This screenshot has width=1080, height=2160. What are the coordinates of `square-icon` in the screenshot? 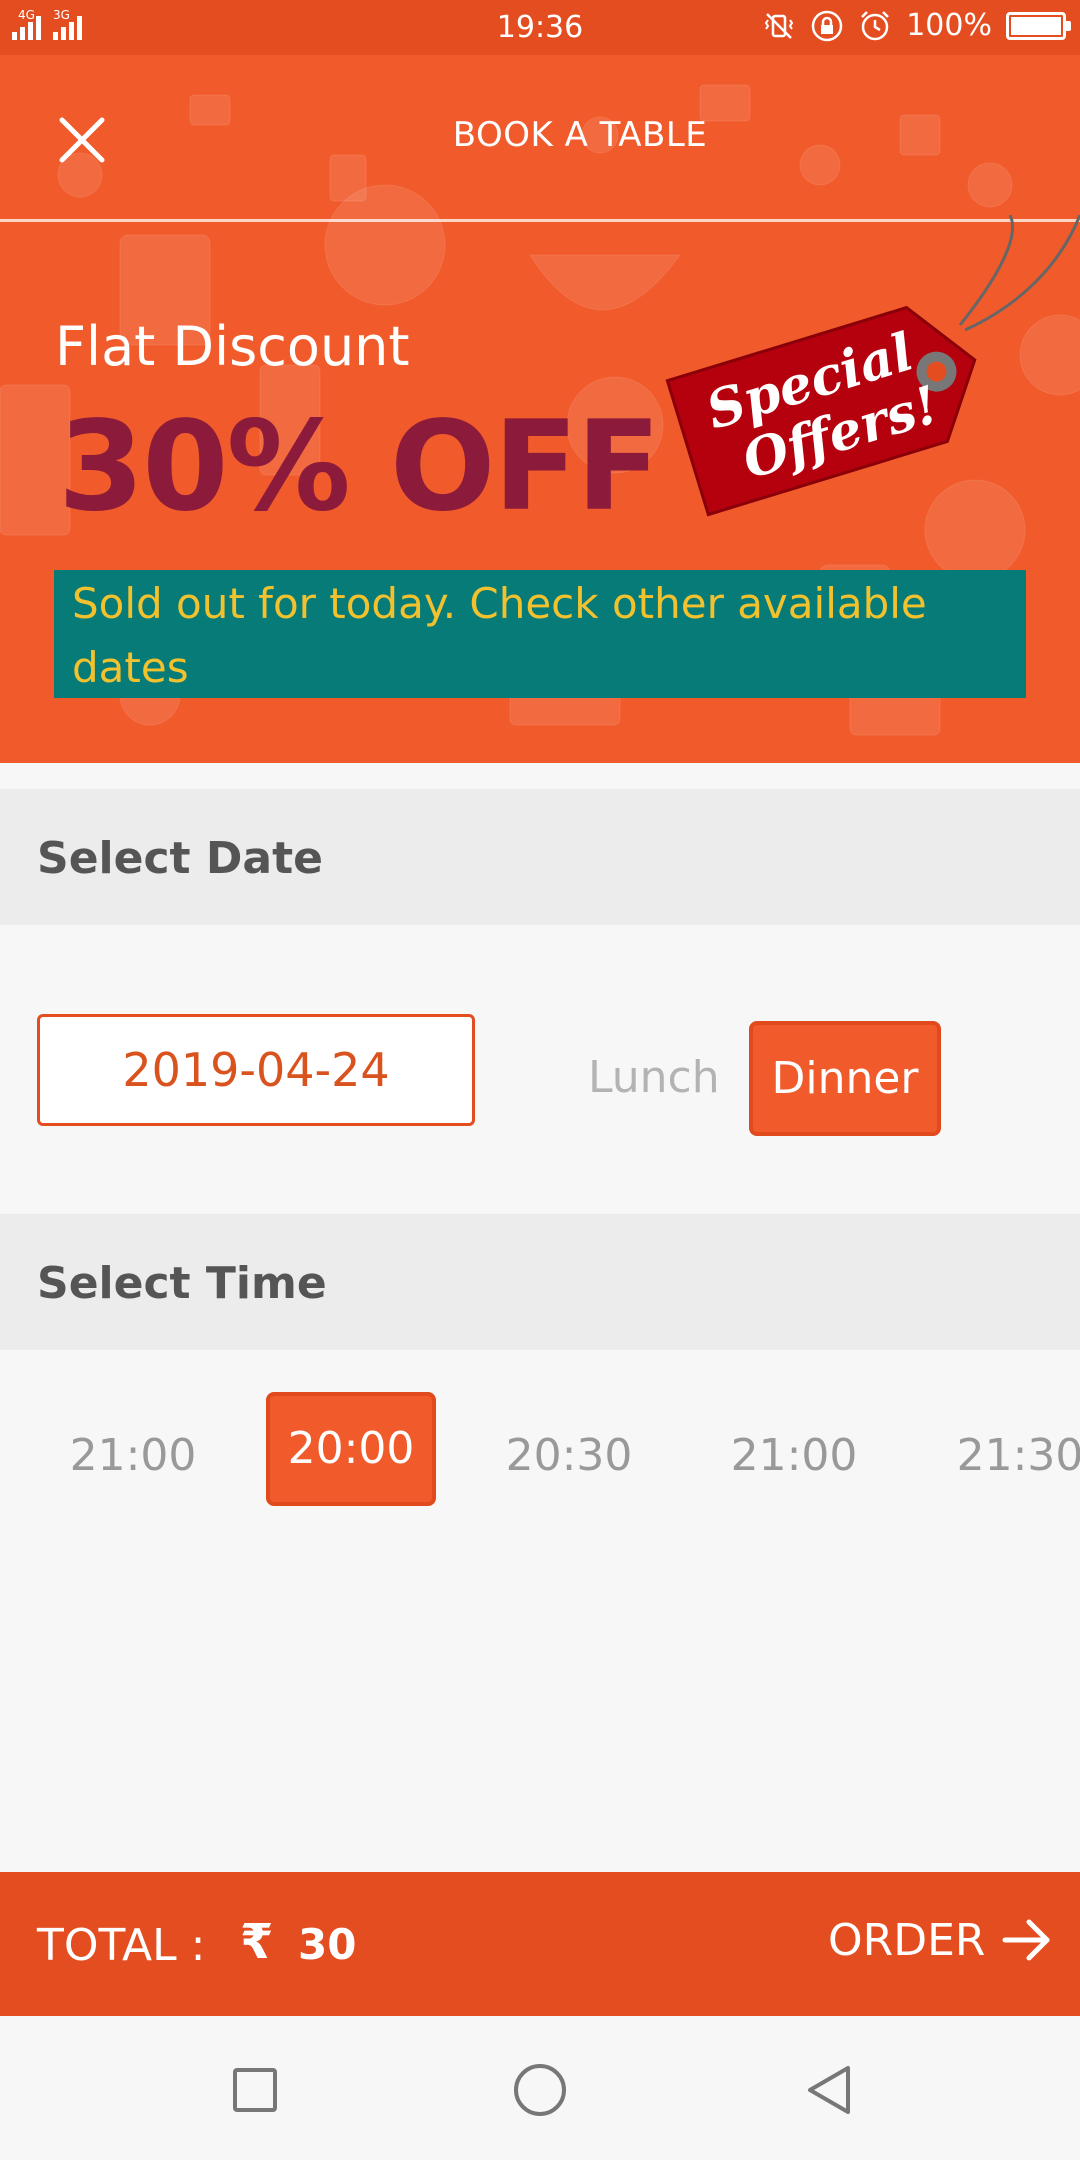 It's located at (255, 2090).